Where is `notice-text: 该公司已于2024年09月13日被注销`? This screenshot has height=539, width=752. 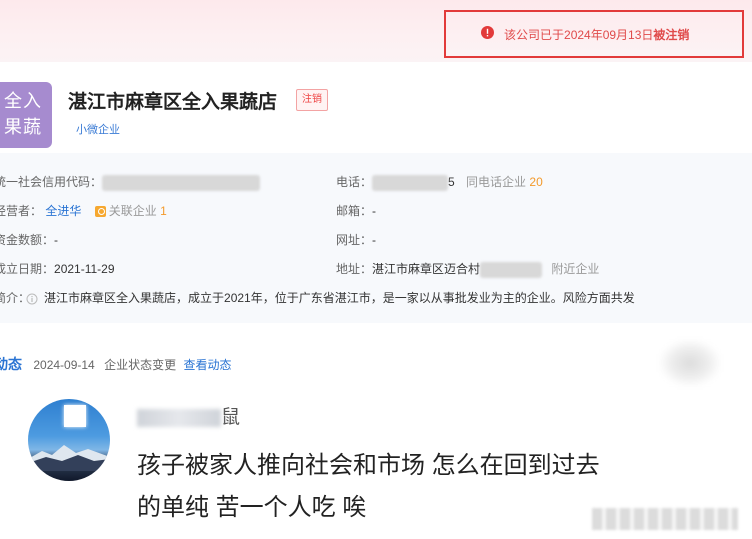 notice-text: 该公司已于2024年09月13日被注销 is located at coordinates (597, 34).